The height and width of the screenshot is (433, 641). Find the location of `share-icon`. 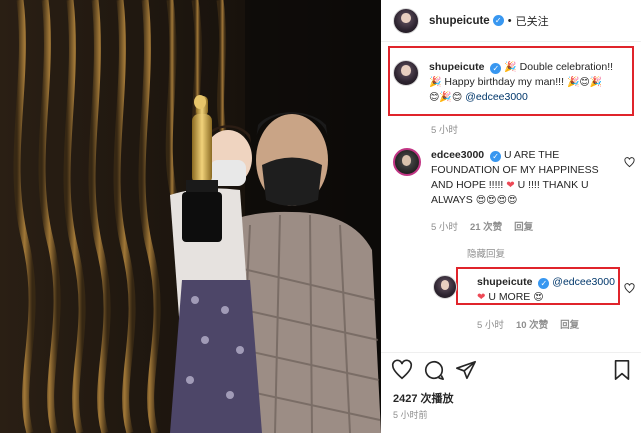

share-icon is located at coordinates (466, 370).